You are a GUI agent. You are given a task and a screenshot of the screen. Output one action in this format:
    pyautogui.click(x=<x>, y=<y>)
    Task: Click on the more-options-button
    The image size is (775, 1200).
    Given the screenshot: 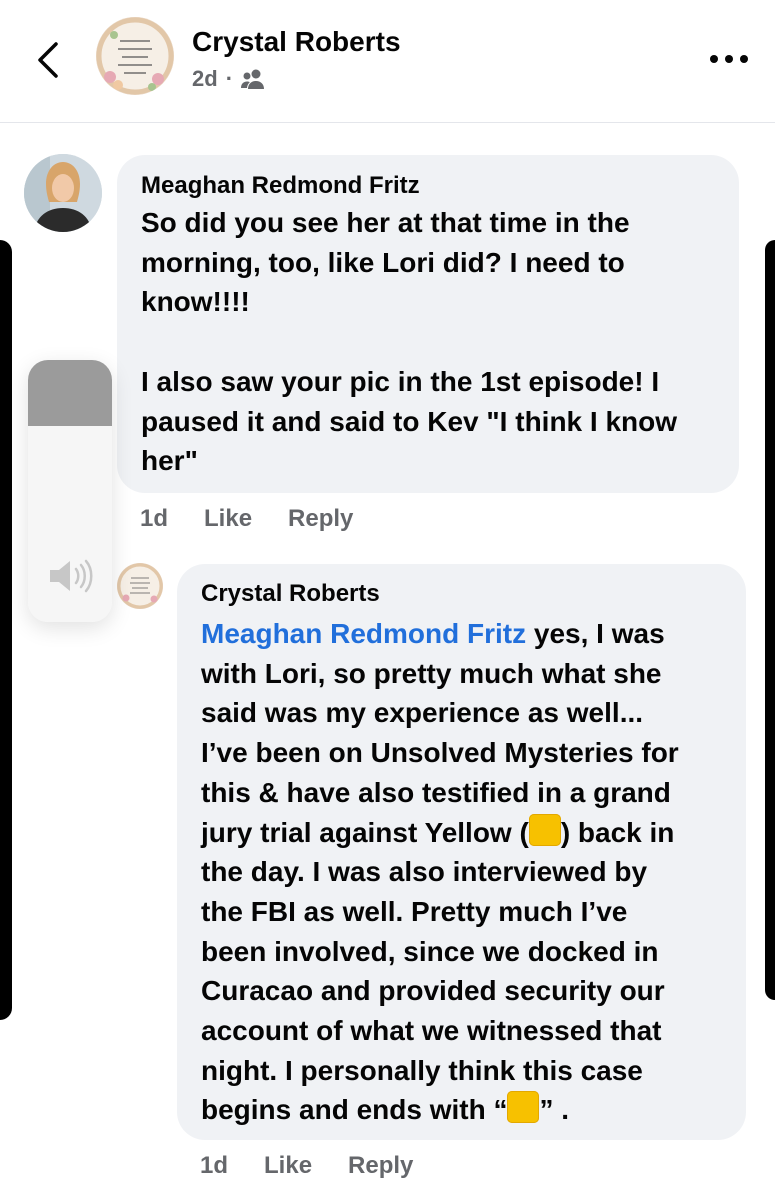 What is the action you would take?
    pyautogui.click(x=729, y=59)
    